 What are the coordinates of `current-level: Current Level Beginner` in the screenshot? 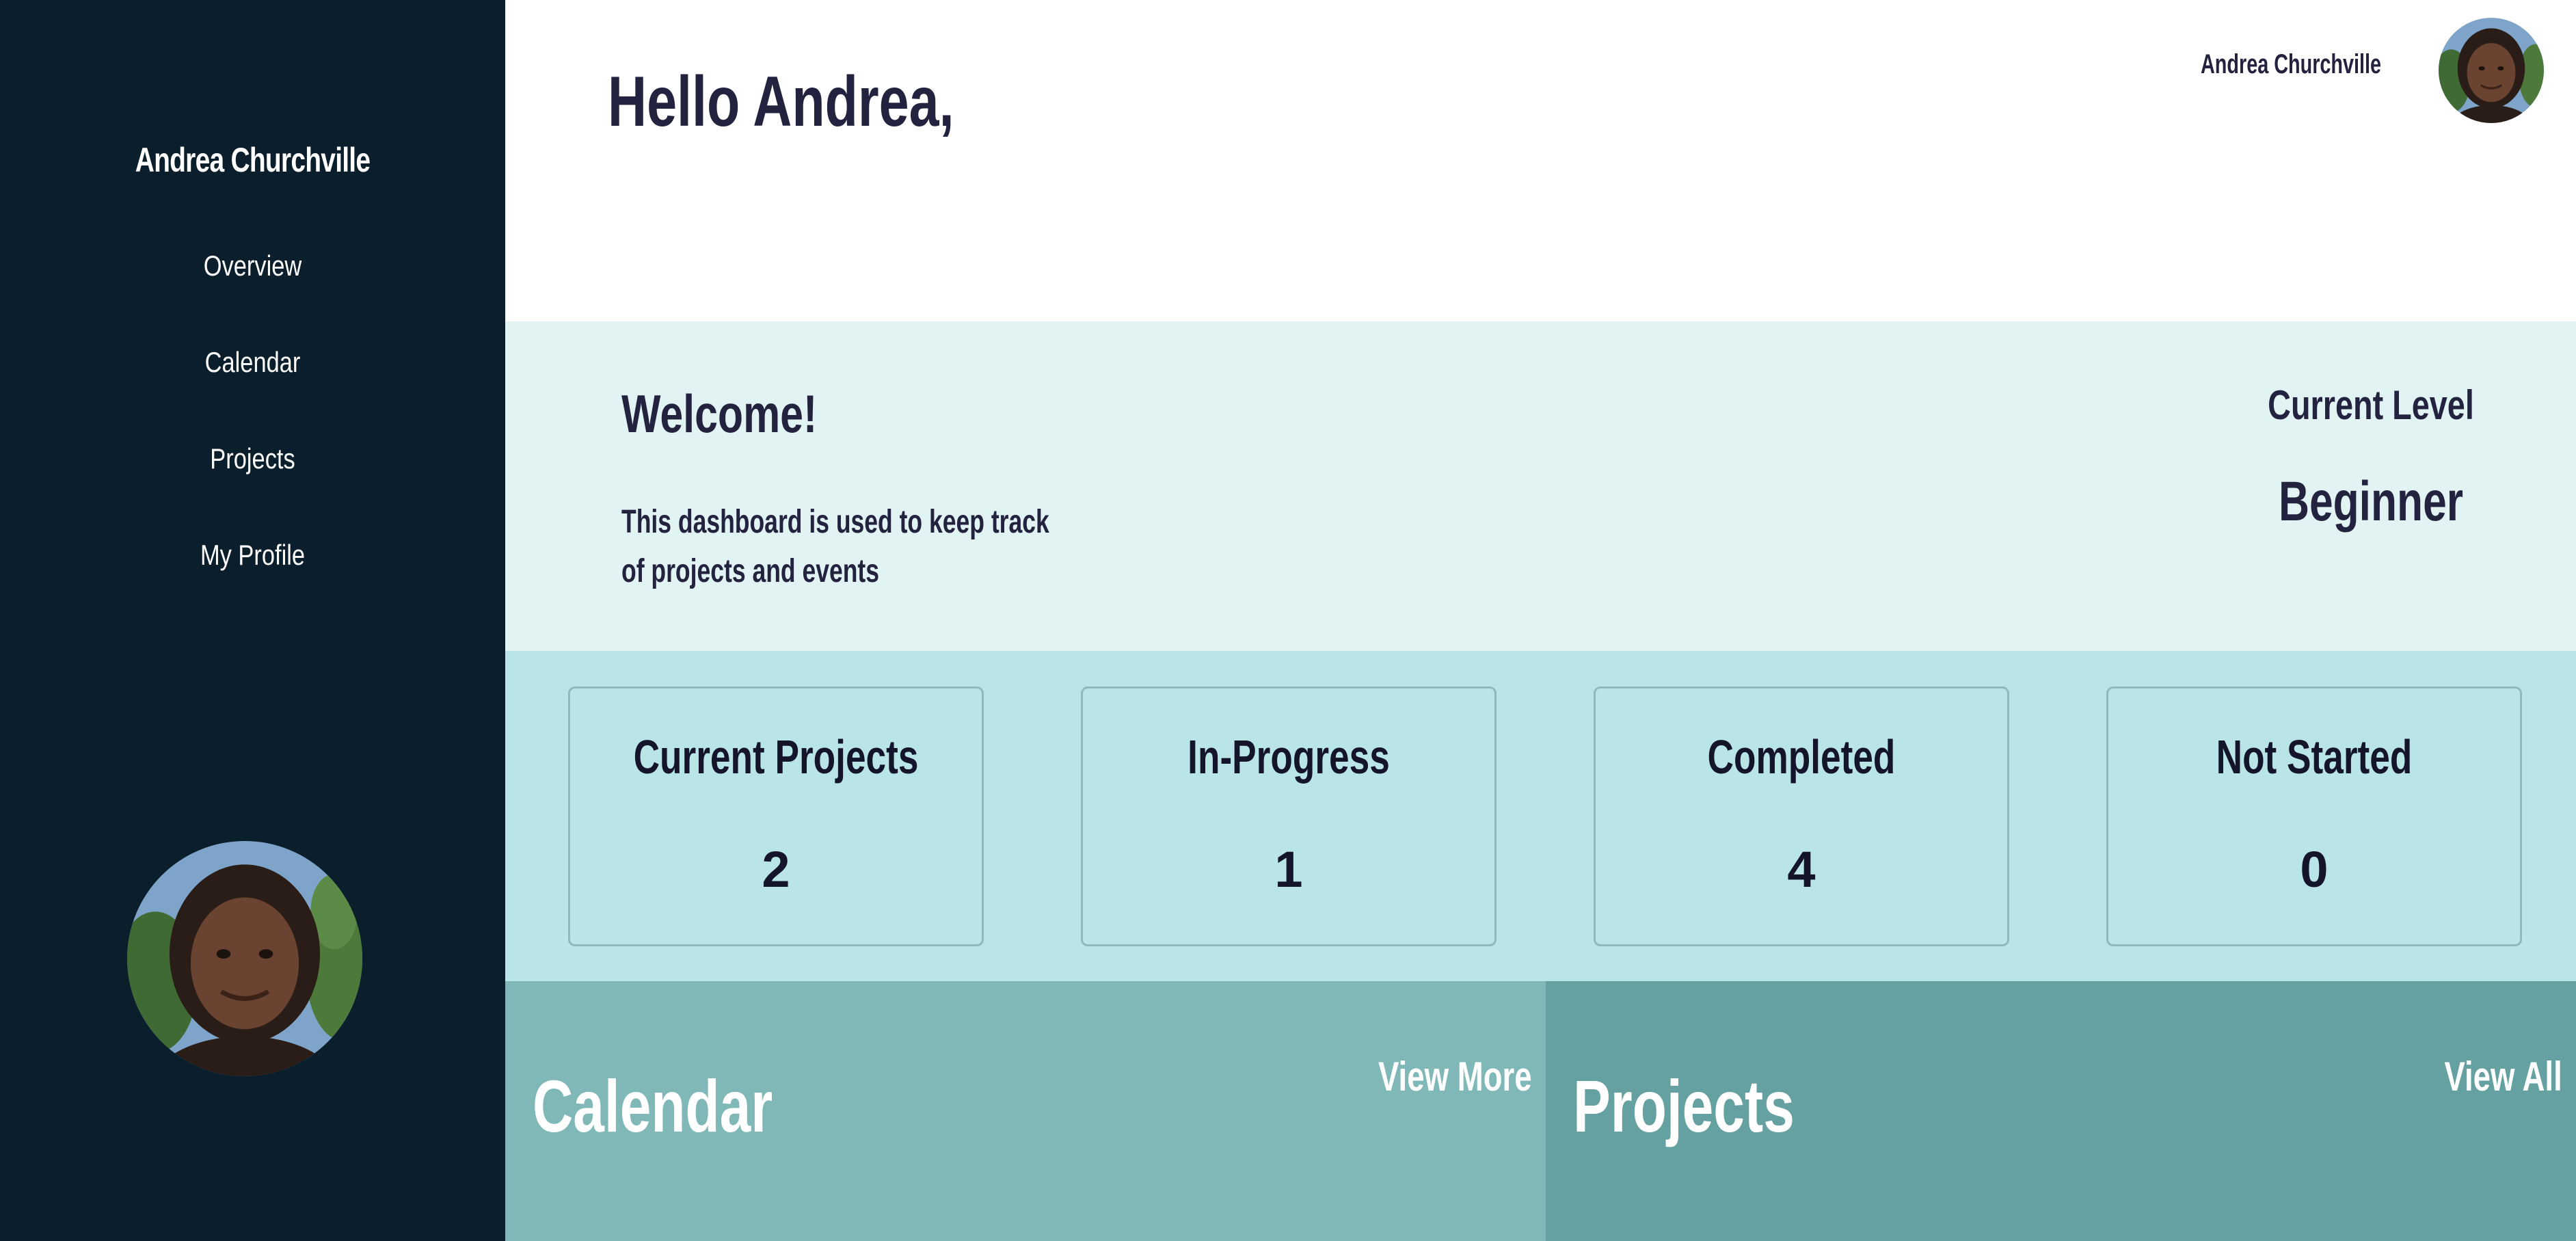 It's located at (2371, 458).